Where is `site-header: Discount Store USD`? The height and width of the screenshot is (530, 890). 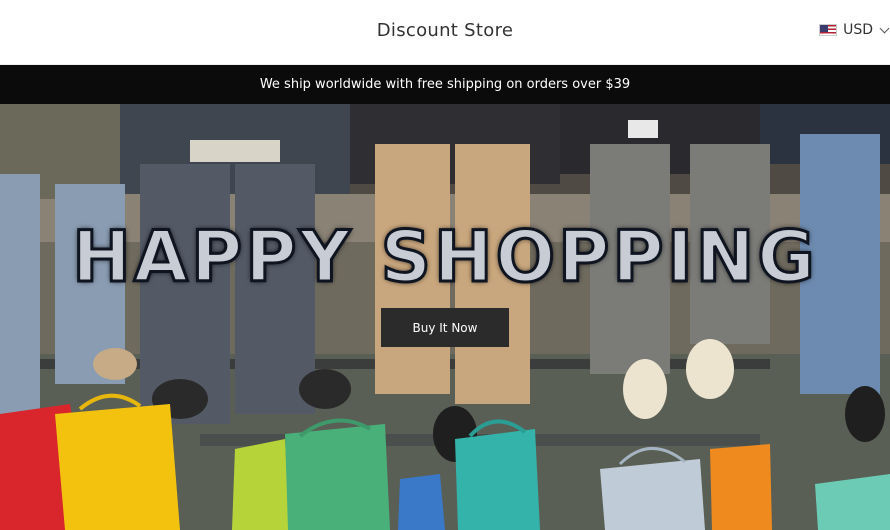 site-header: Discount Store USD is located at coordinates (445, 32).